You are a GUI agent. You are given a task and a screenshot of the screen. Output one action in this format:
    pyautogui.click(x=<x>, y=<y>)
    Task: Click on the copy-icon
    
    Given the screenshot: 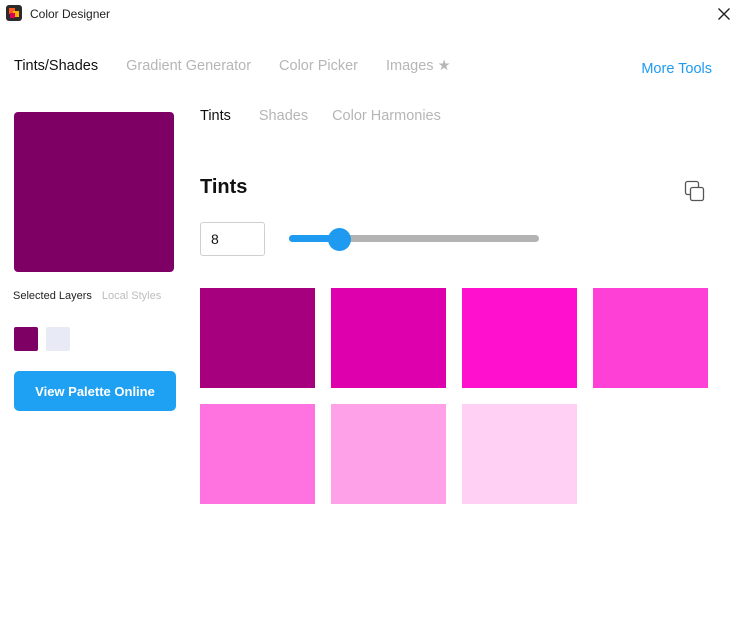 What is the action you would take?
    pyautogui.click(x=695, y=192)
    